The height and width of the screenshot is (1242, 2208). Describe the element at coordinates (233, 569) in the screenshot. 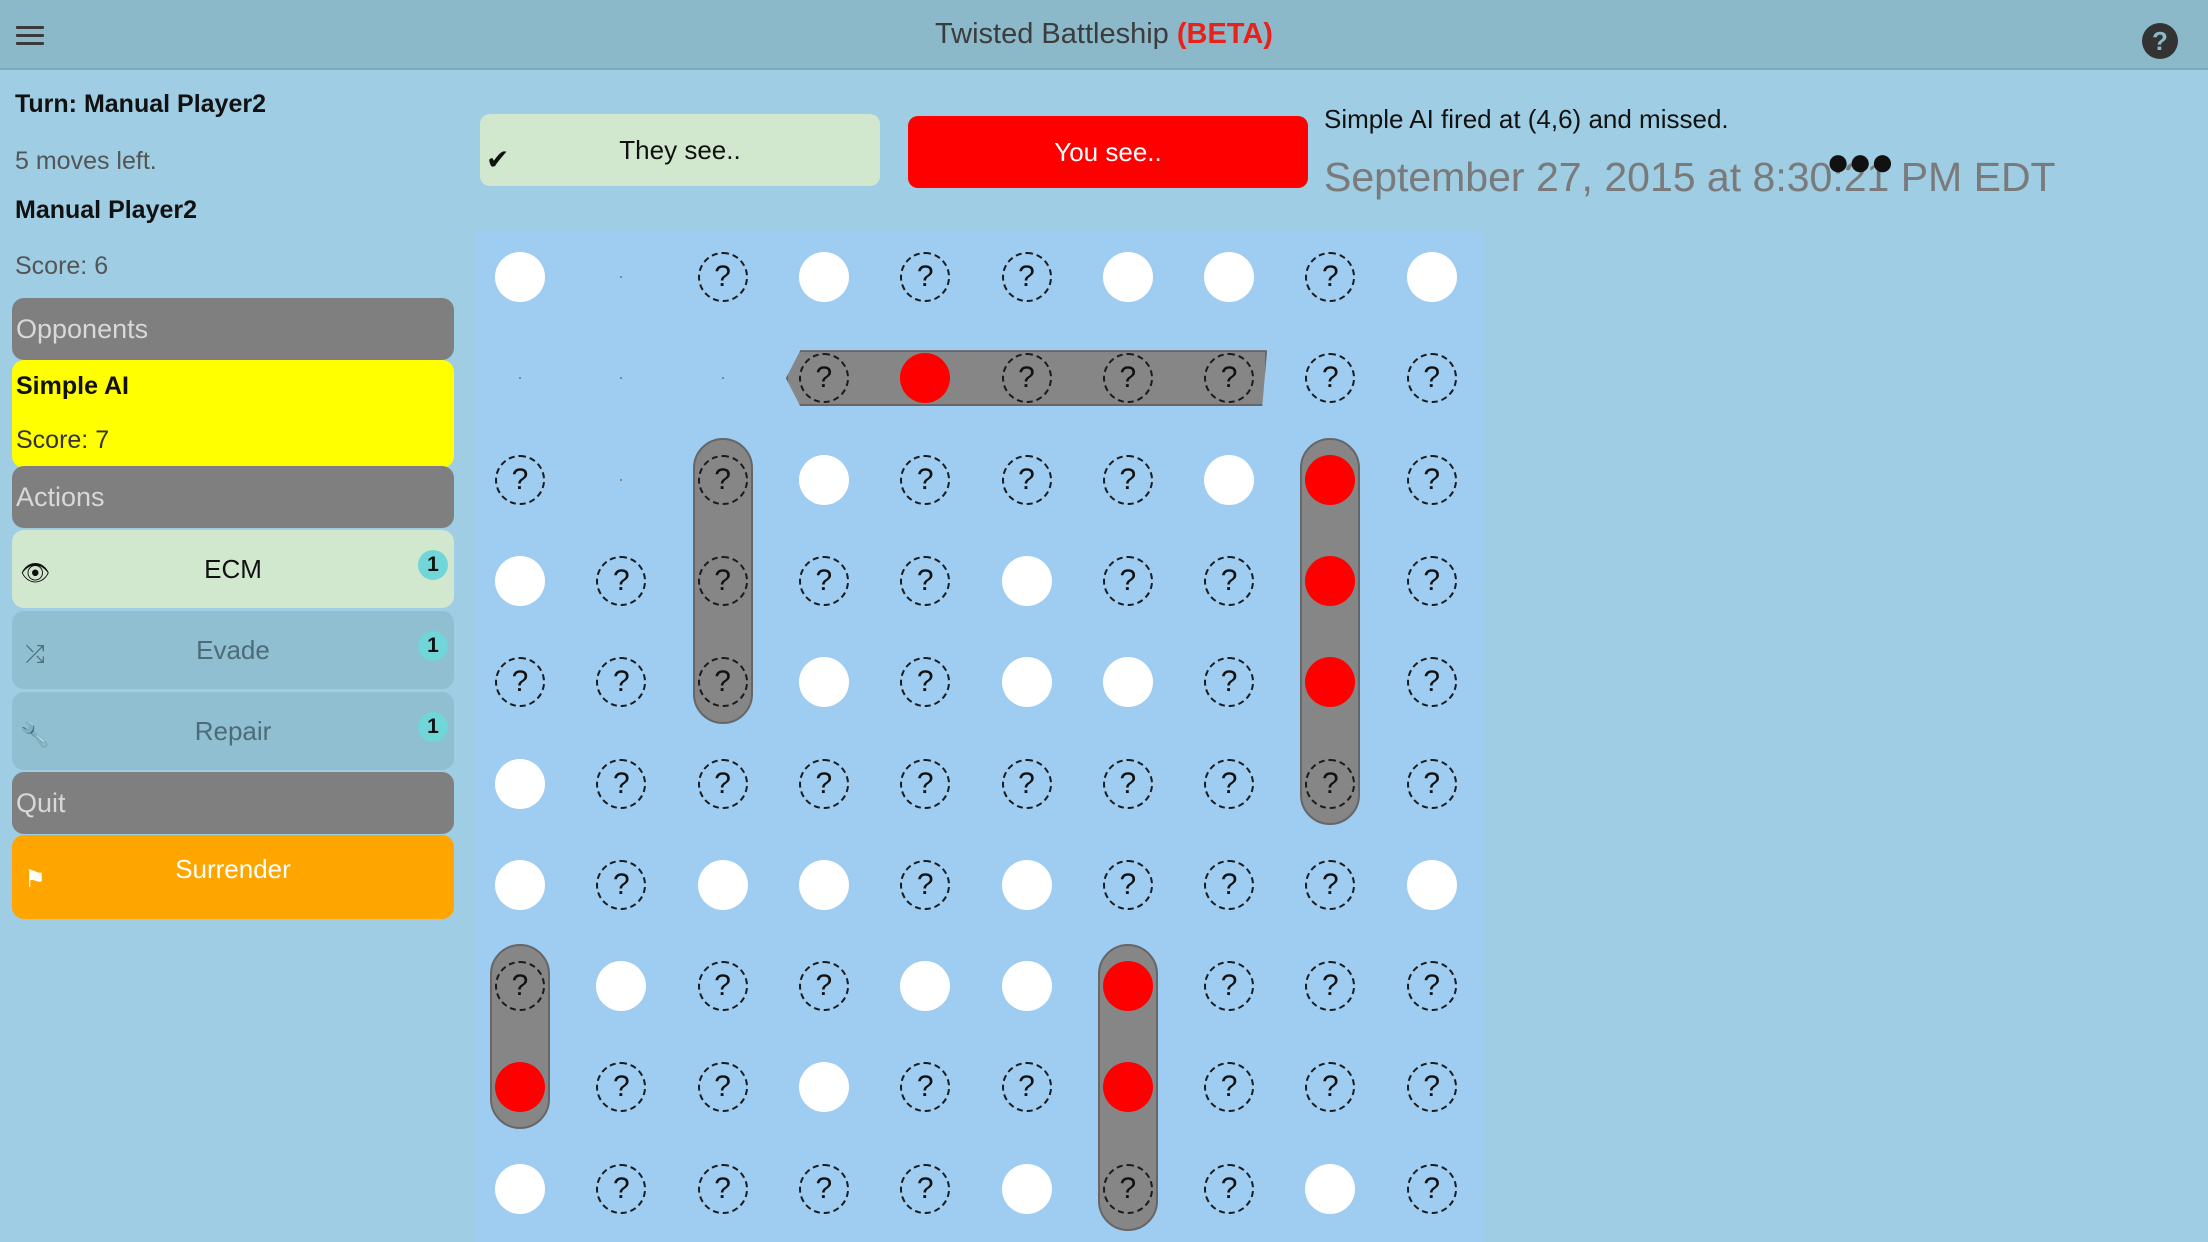

I see `ecm-button: 👁 ECM 1` at that location.